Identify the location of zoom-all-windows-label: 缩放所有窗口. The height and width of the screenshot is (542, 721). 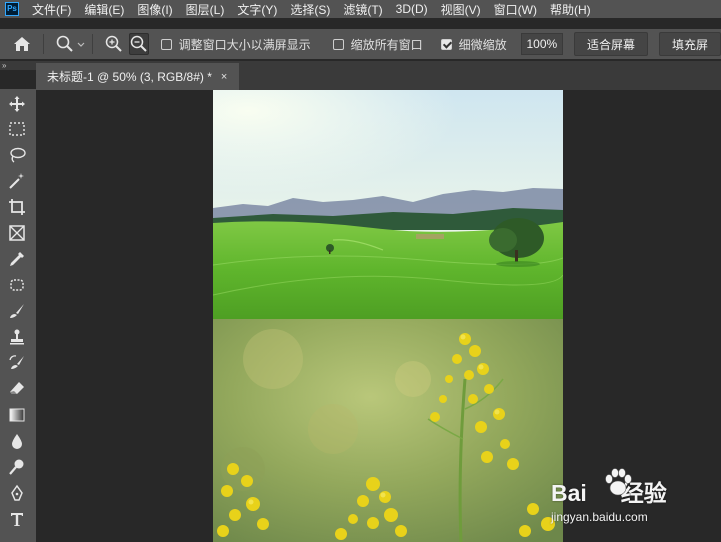
(386, 44).